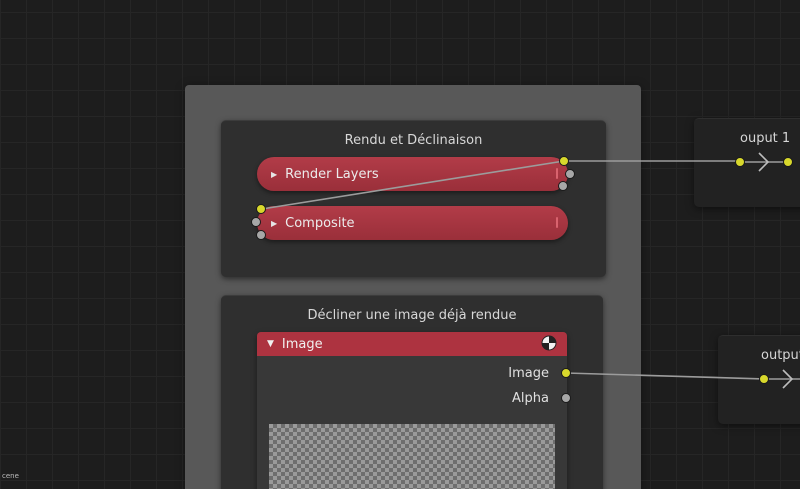 Image resolution: width=800 pixels, height=489 pixels. Describe the element at coordinates (256, 222) in the screenshot. I see `composite-alpha-socket` at that location.